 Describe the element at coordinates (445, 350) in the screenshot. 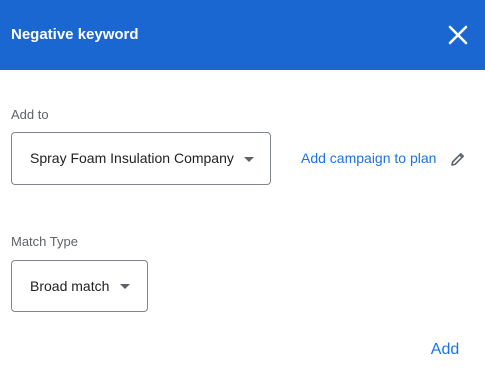

I see `add-button: Add` at that location.